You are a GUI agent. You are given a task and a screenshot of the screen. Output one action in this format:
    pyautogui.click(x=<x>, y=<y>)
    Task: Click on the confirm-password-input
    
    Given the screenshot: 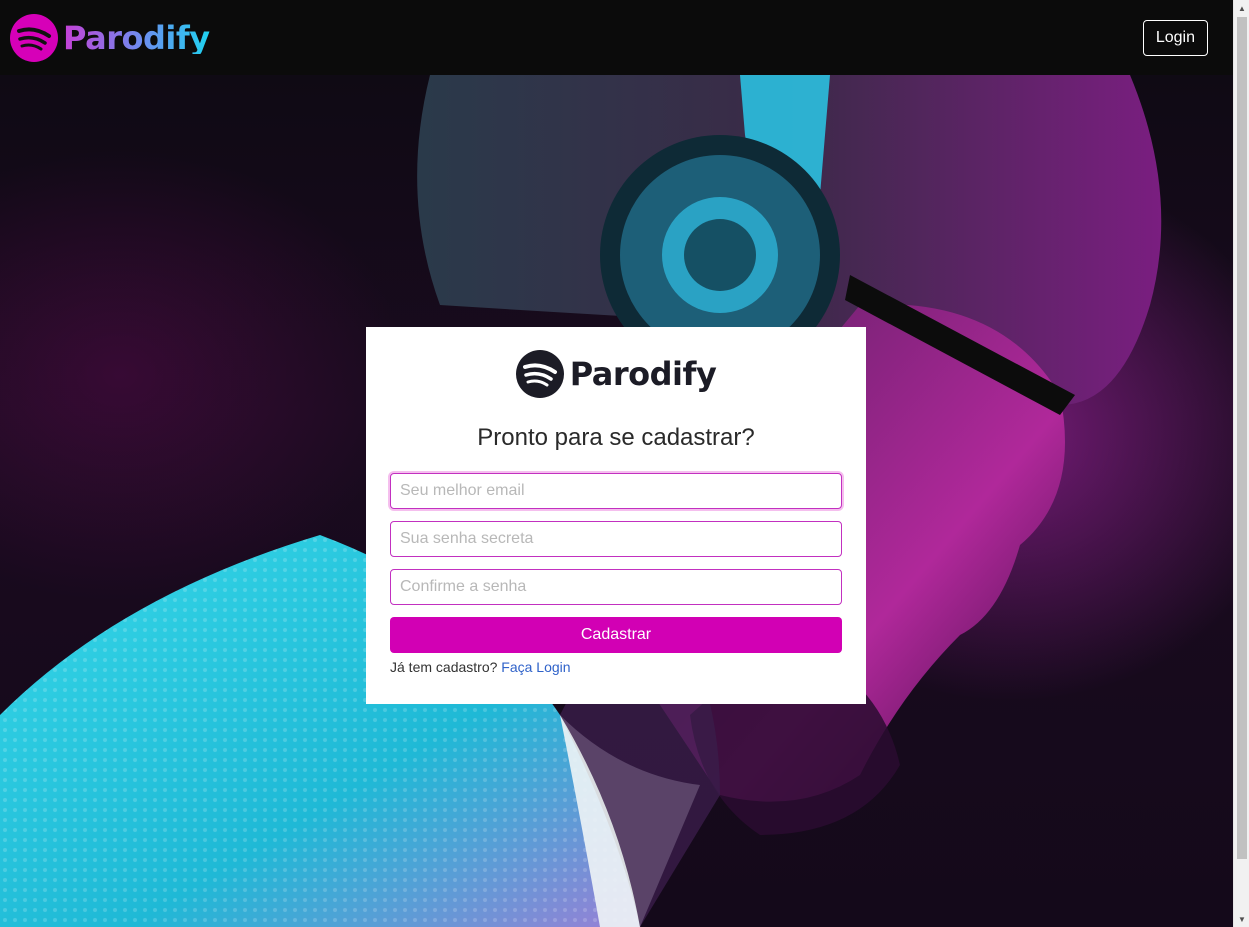 What is the action you would take?
    pyautogui.click(x=616, y=587)
    